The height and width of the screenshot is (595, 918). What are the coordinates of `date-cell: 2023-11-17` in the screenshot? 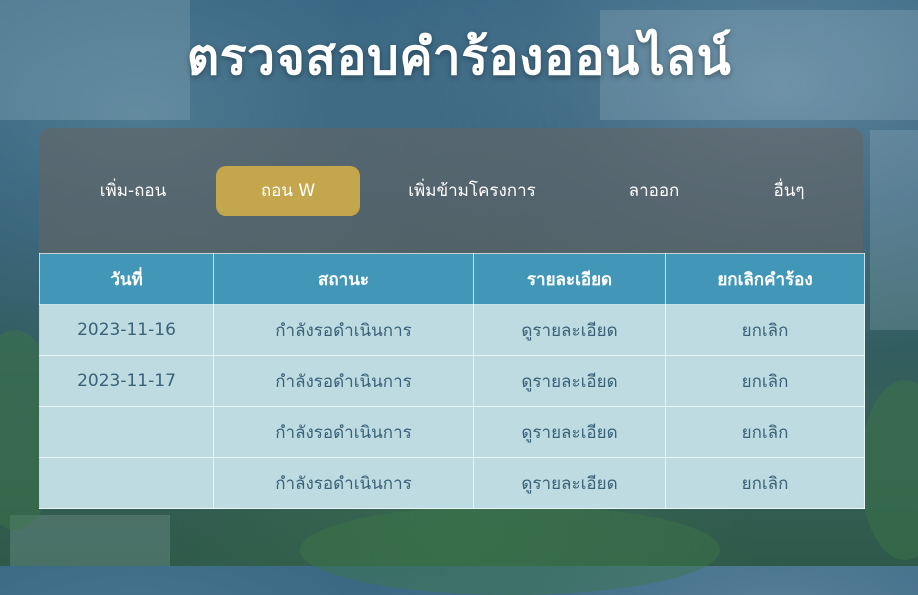 It's located at (126, 381).